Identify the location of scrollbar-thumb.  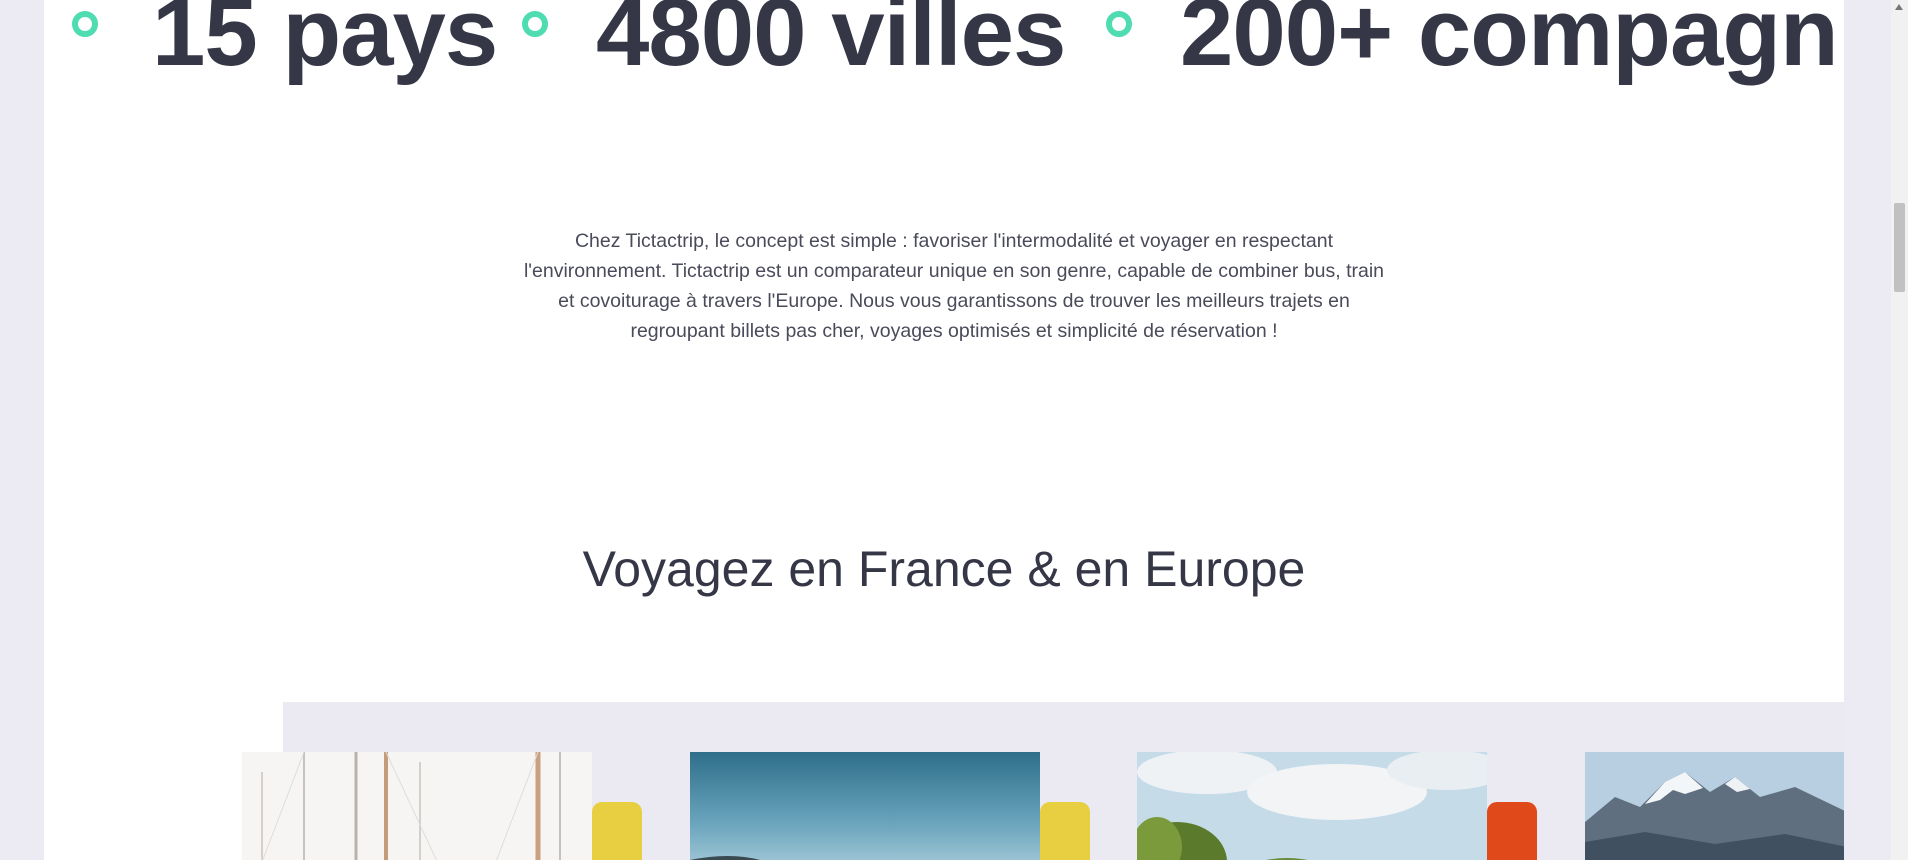
(1899, 247).